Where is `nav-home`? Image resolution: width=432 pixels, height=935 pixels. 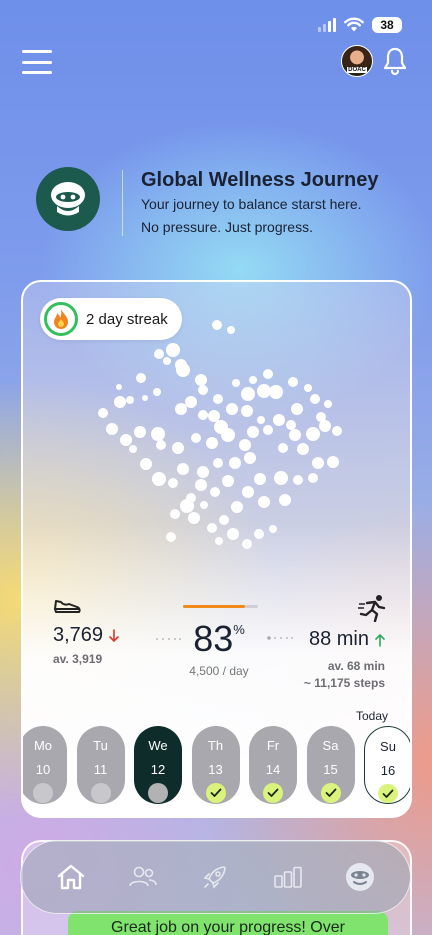 nav-home is located at coordinates (71, 877).